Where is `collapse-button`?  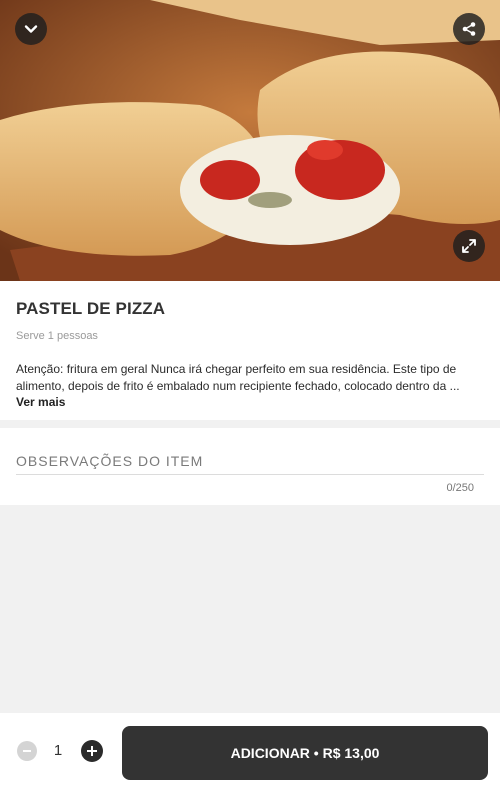 collapse-button is located at coordinates (31, 29).